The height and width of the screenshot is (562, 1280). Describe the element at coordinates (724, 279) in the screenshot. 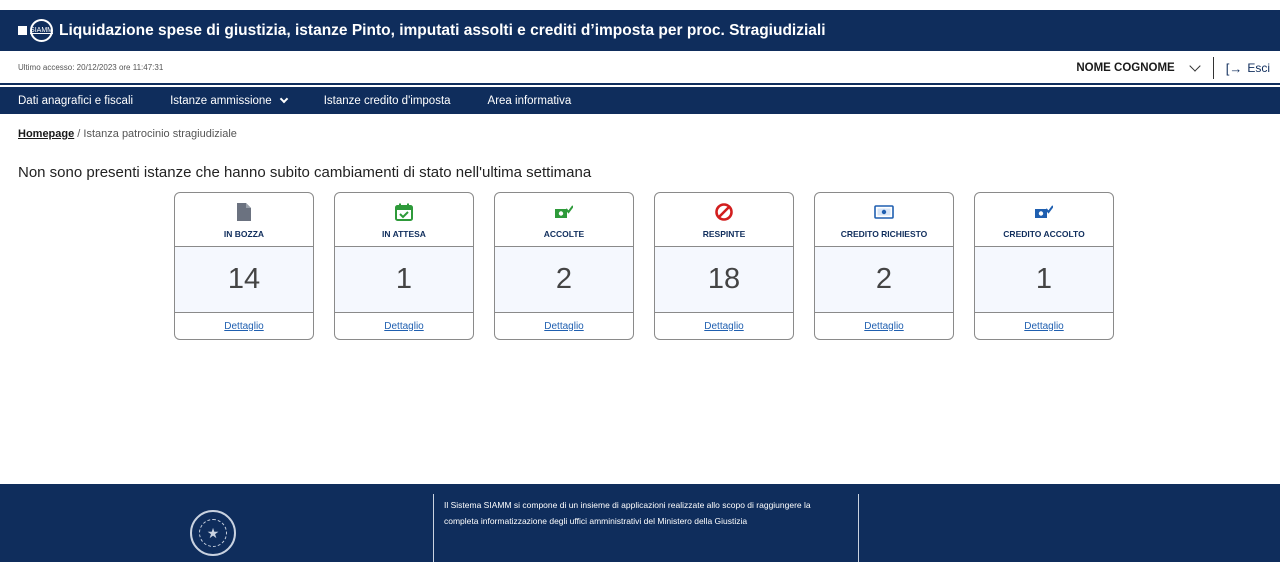

I see `card-count: 18` at that location.